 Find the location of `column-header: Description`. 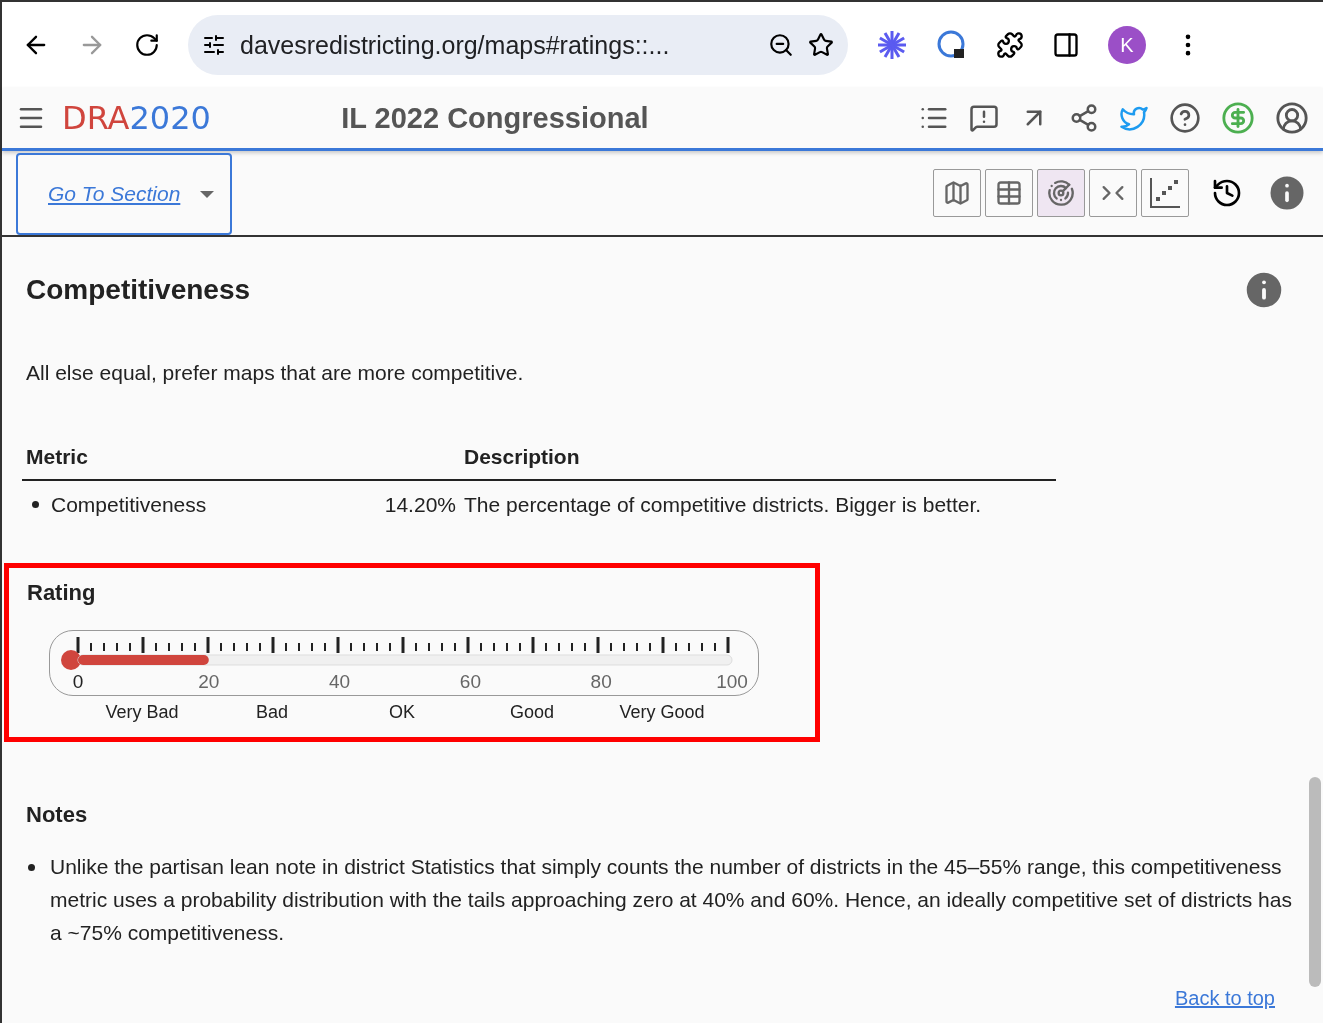

column-header: Description is located at coordinates (758, 459).